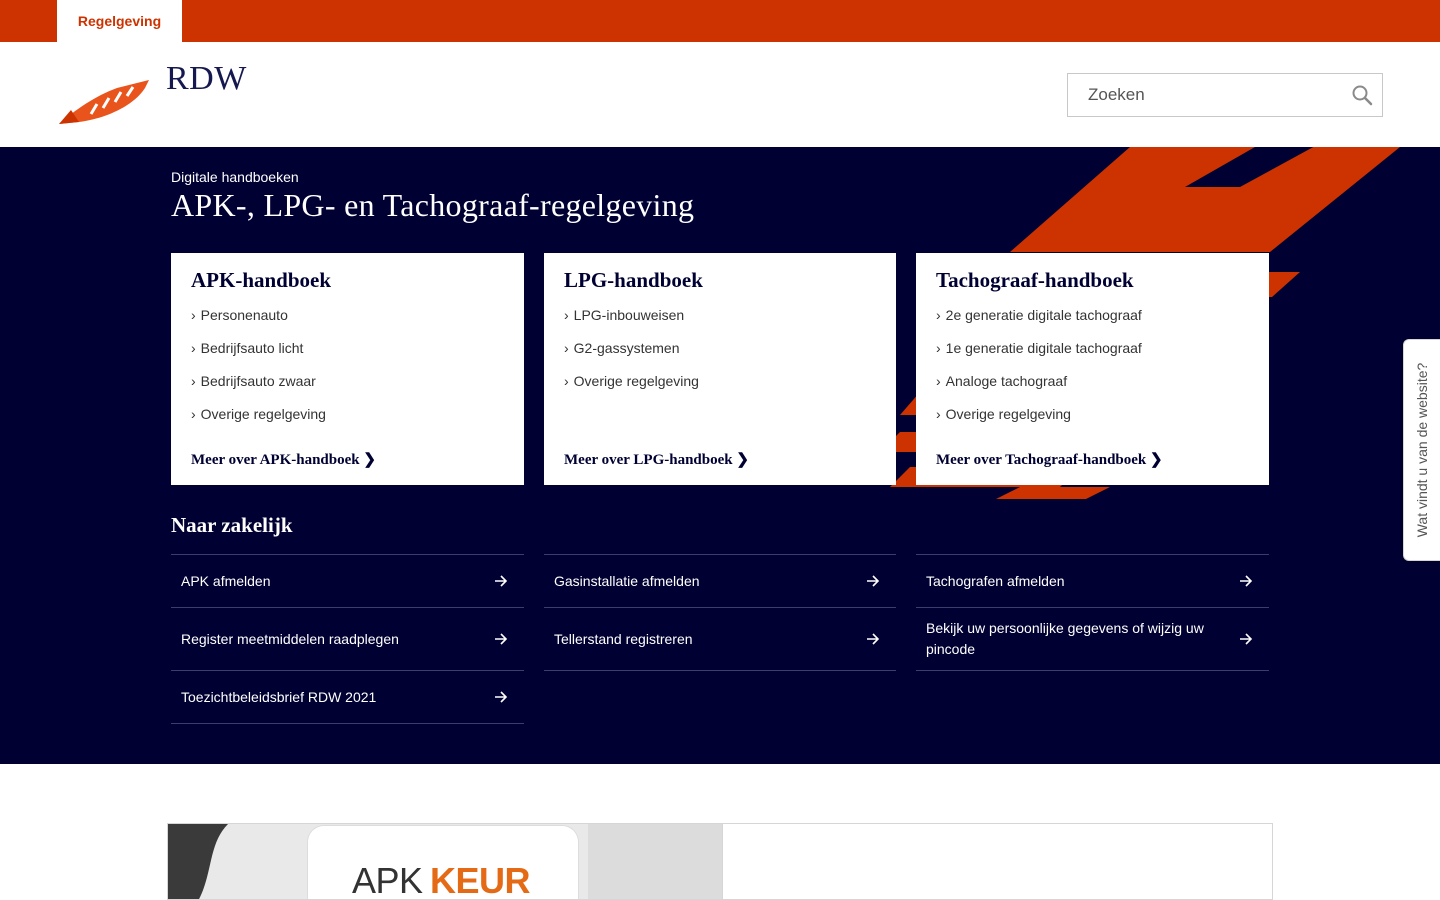  Describe the element at coordinates (104, 102) in the screenshot. I see `rdw-logo-icon` at that location.